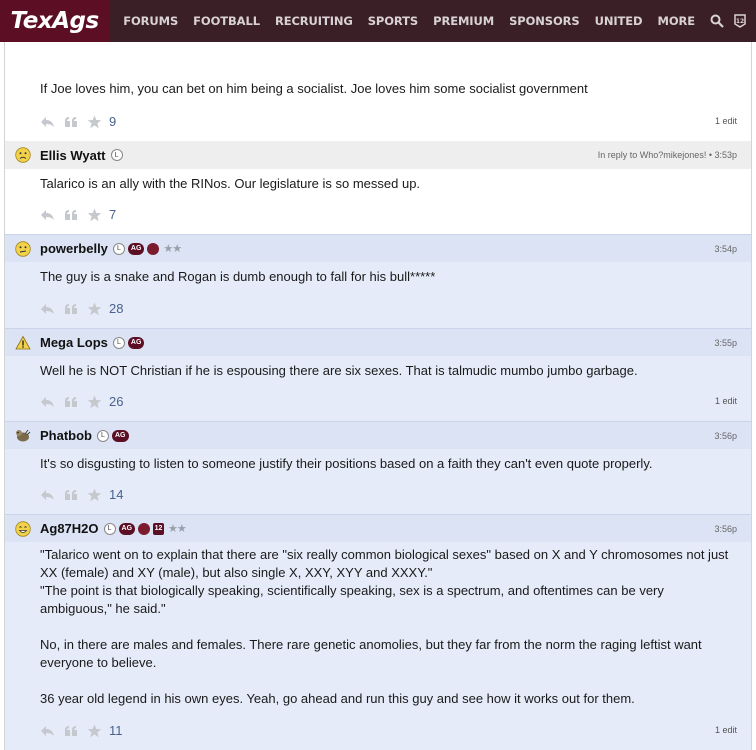 This screenshot has width=756, height=750. What do you see at coordinates (81, 308) in the screenshot?
I see `post-actions: 28` at bounding box center [81, 308].